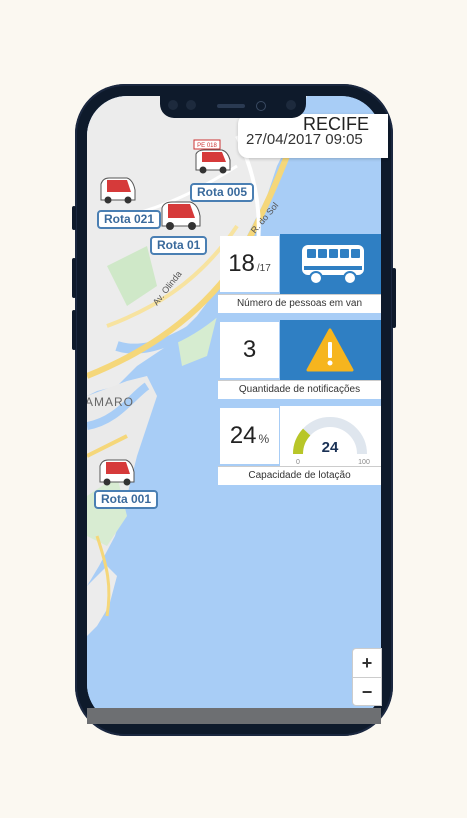 Image resolution: width=467 pixels, height=818 pixels. Describe the element at coordinates (126, 499) in the screenshot. I see `route-label-001: Rota 001` at that location.